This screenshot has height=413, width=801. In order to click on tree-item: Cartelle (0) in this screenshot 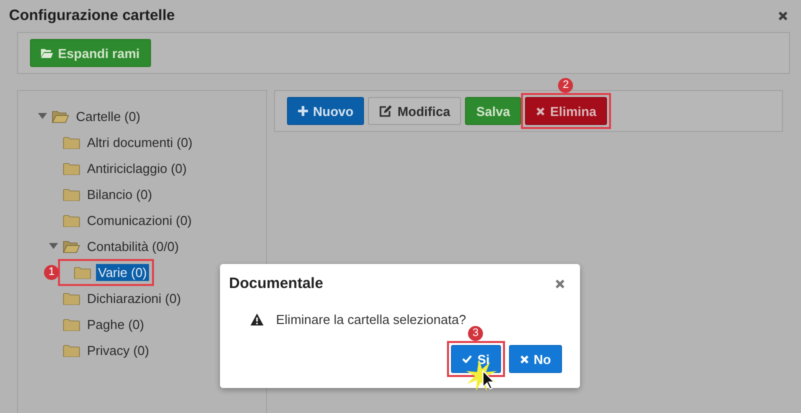, I will do `click(108, 116)`.